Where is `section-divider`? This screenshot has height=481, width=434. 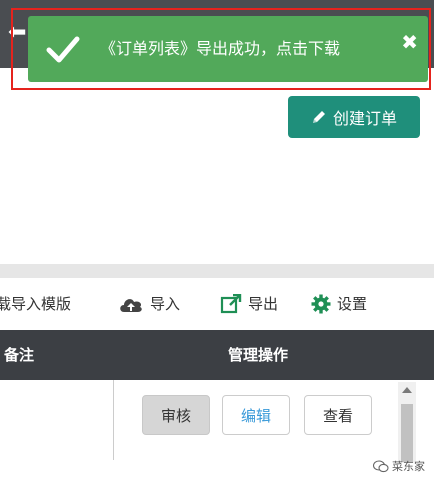
section-divider is located at coordinates (217, 271).